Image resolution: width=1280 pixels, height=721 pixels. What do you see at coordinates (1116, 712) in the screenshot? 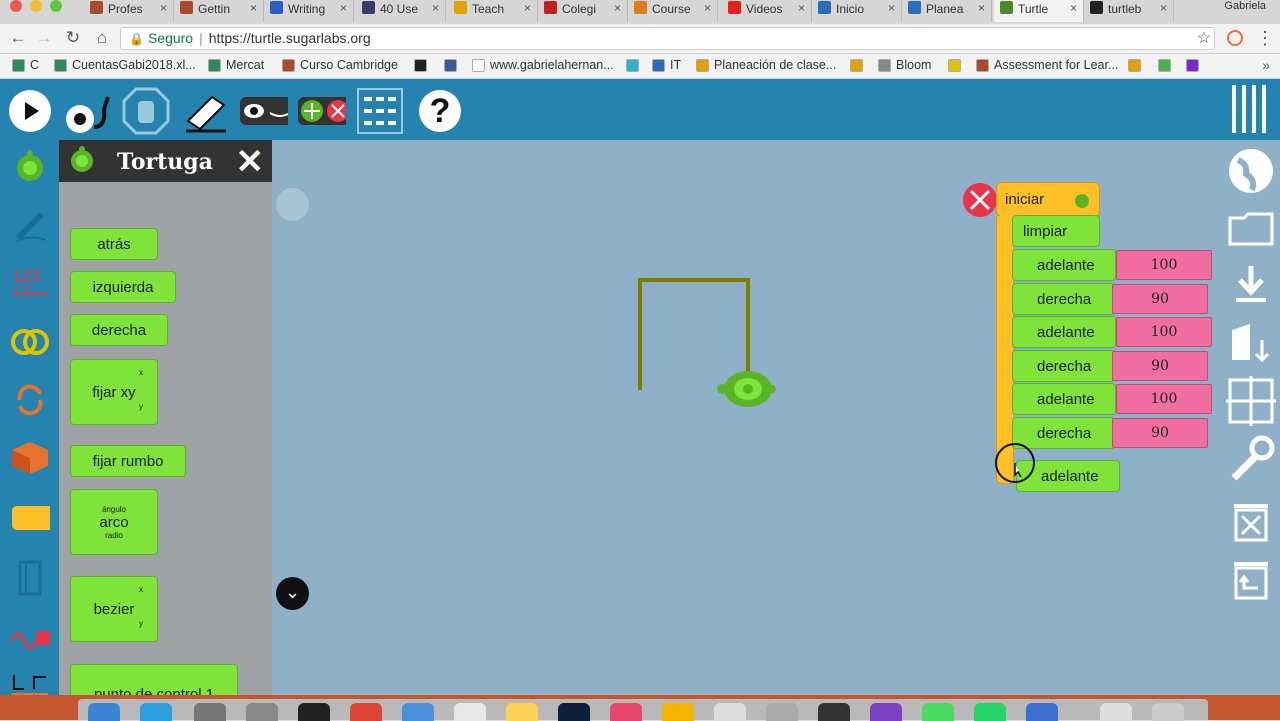
I see `downloads-stack-icon` at bounding box center [1116, 712].